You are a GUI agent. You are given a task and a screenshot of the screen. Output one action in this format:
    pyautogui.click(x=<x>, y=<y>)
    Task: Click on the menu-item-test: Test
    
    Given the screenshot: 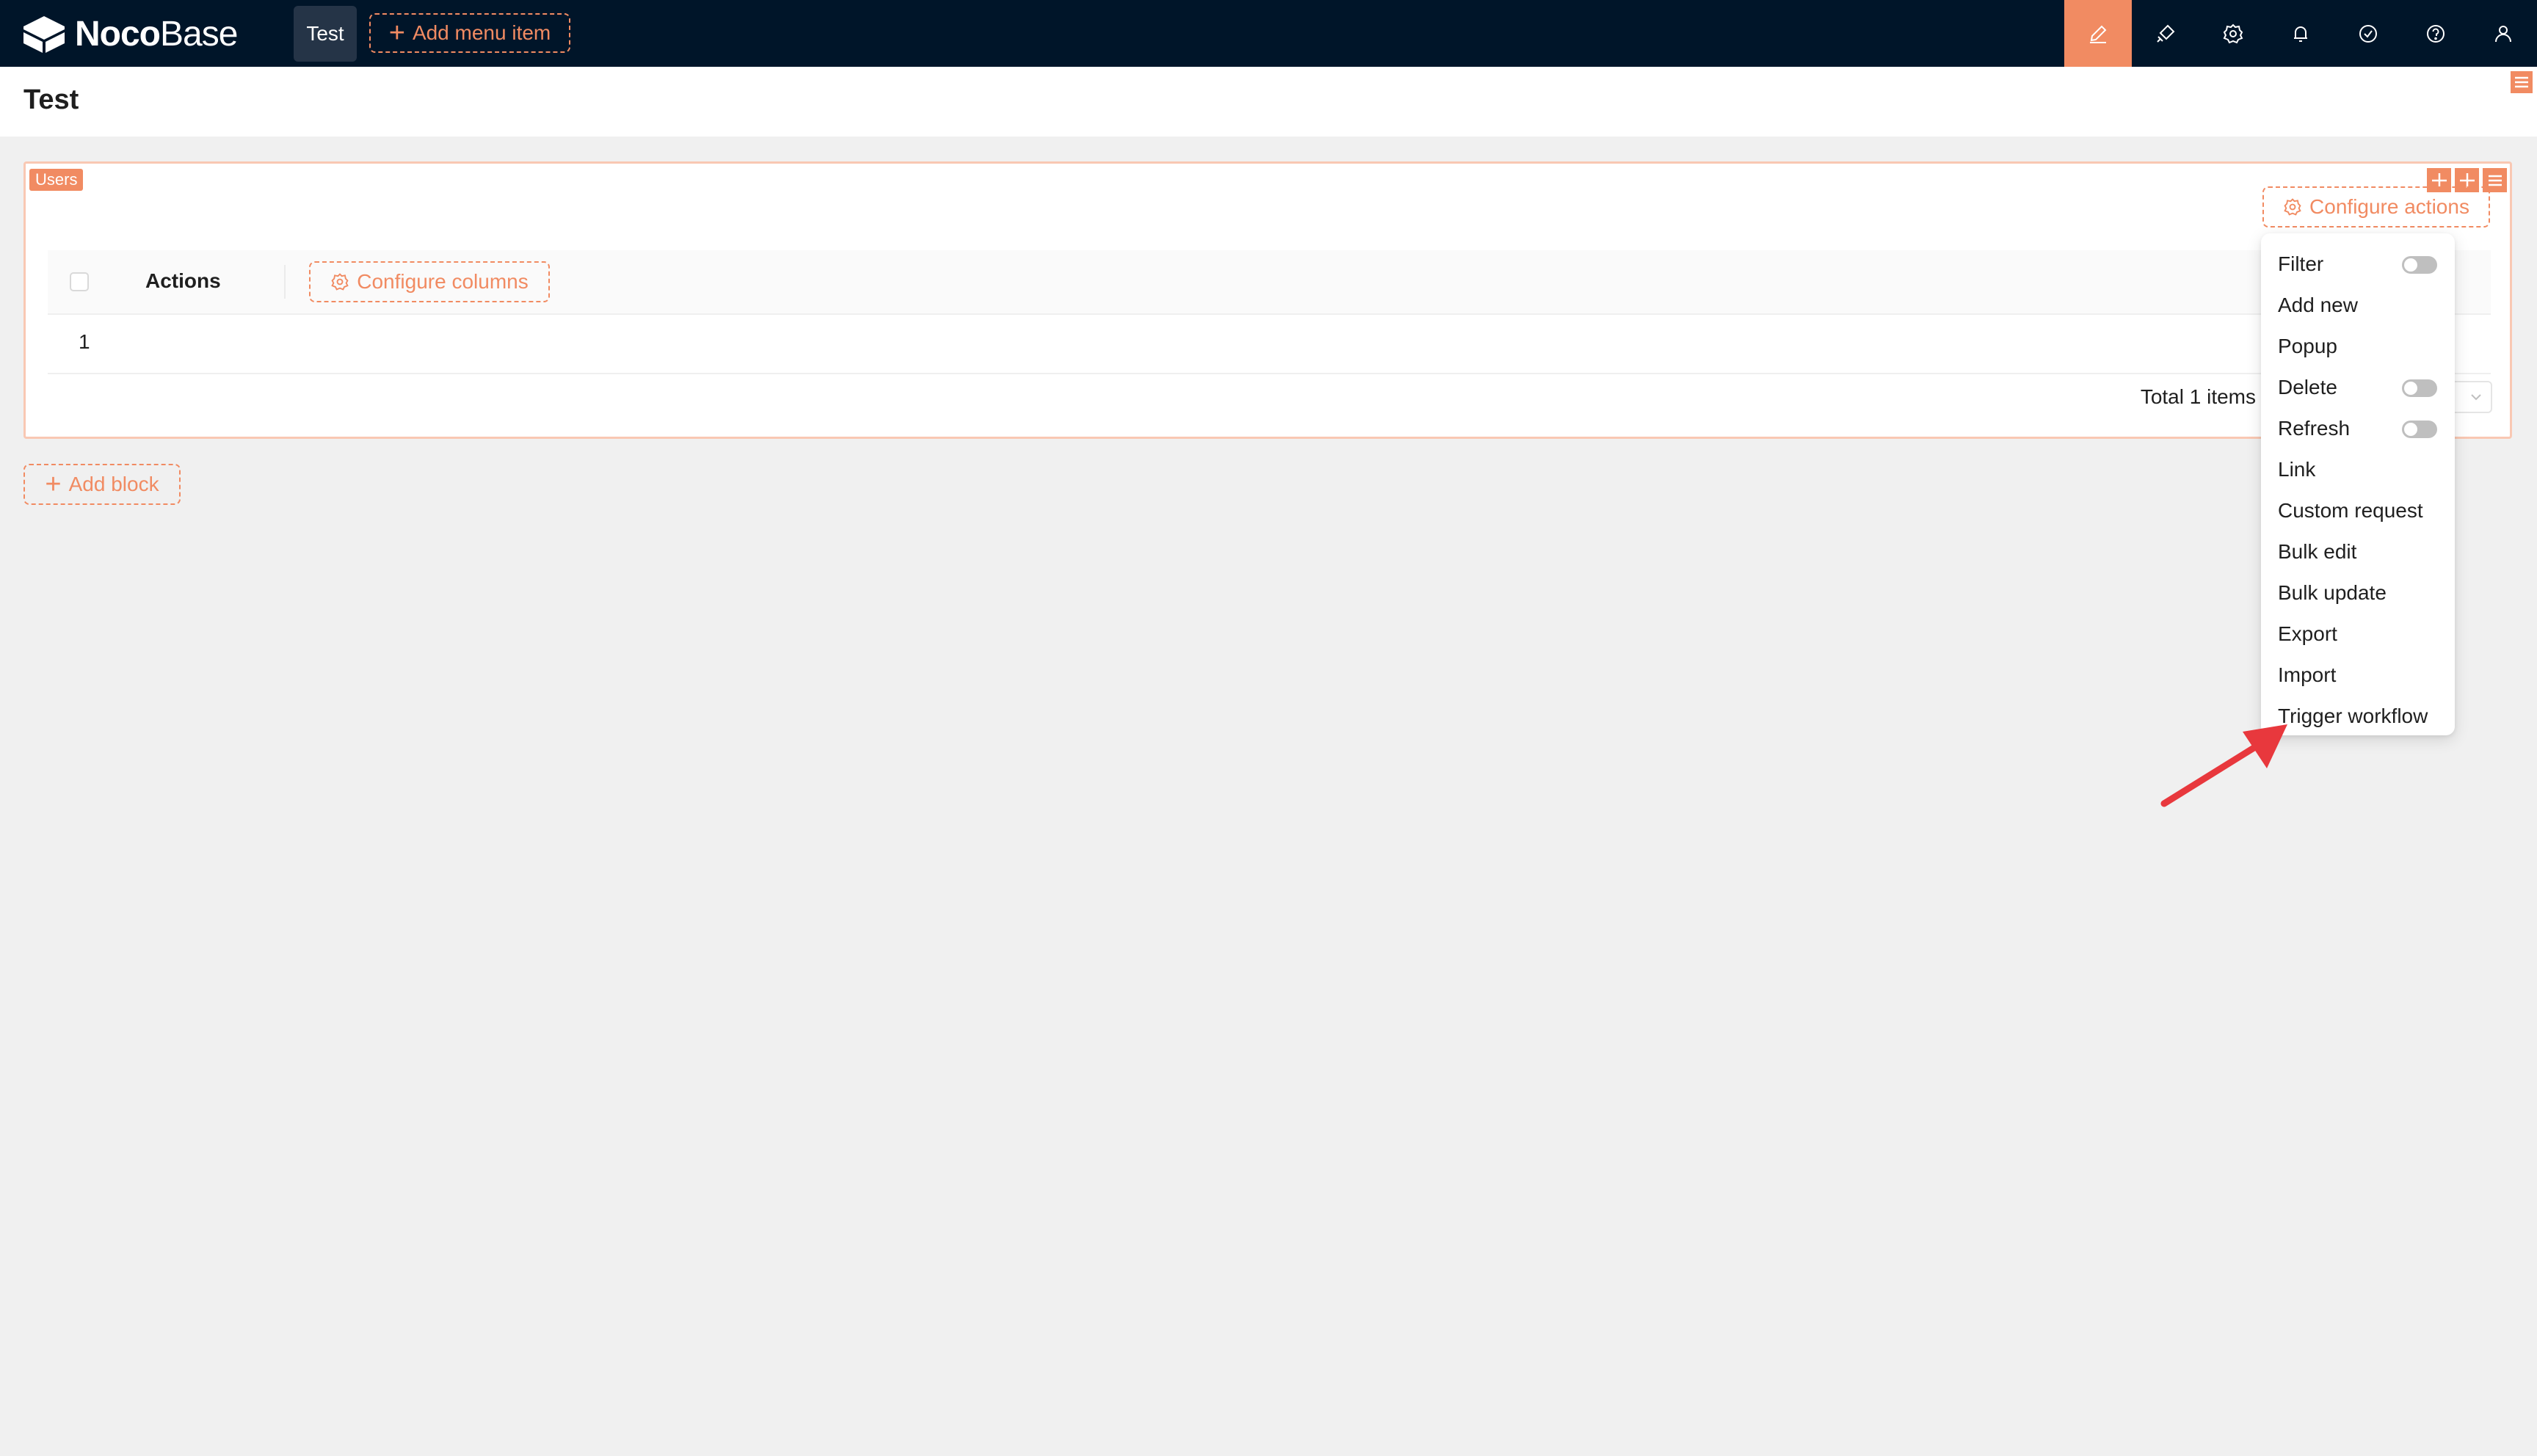 What is the action you would take?
    pyautogui.click(x=325, y=34)
    